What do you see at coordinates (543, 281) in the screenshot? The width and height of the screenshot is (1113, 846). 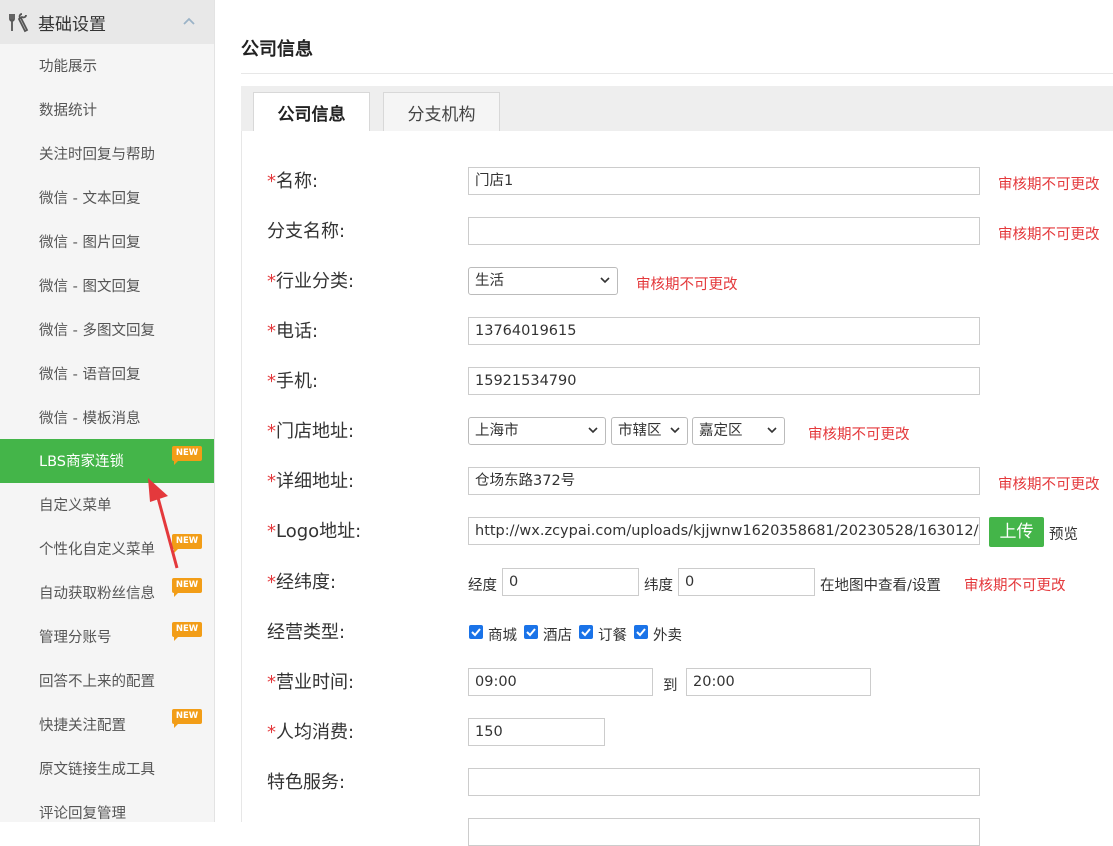 I see `industry-select: 生活` at bounding box center [543, 281].